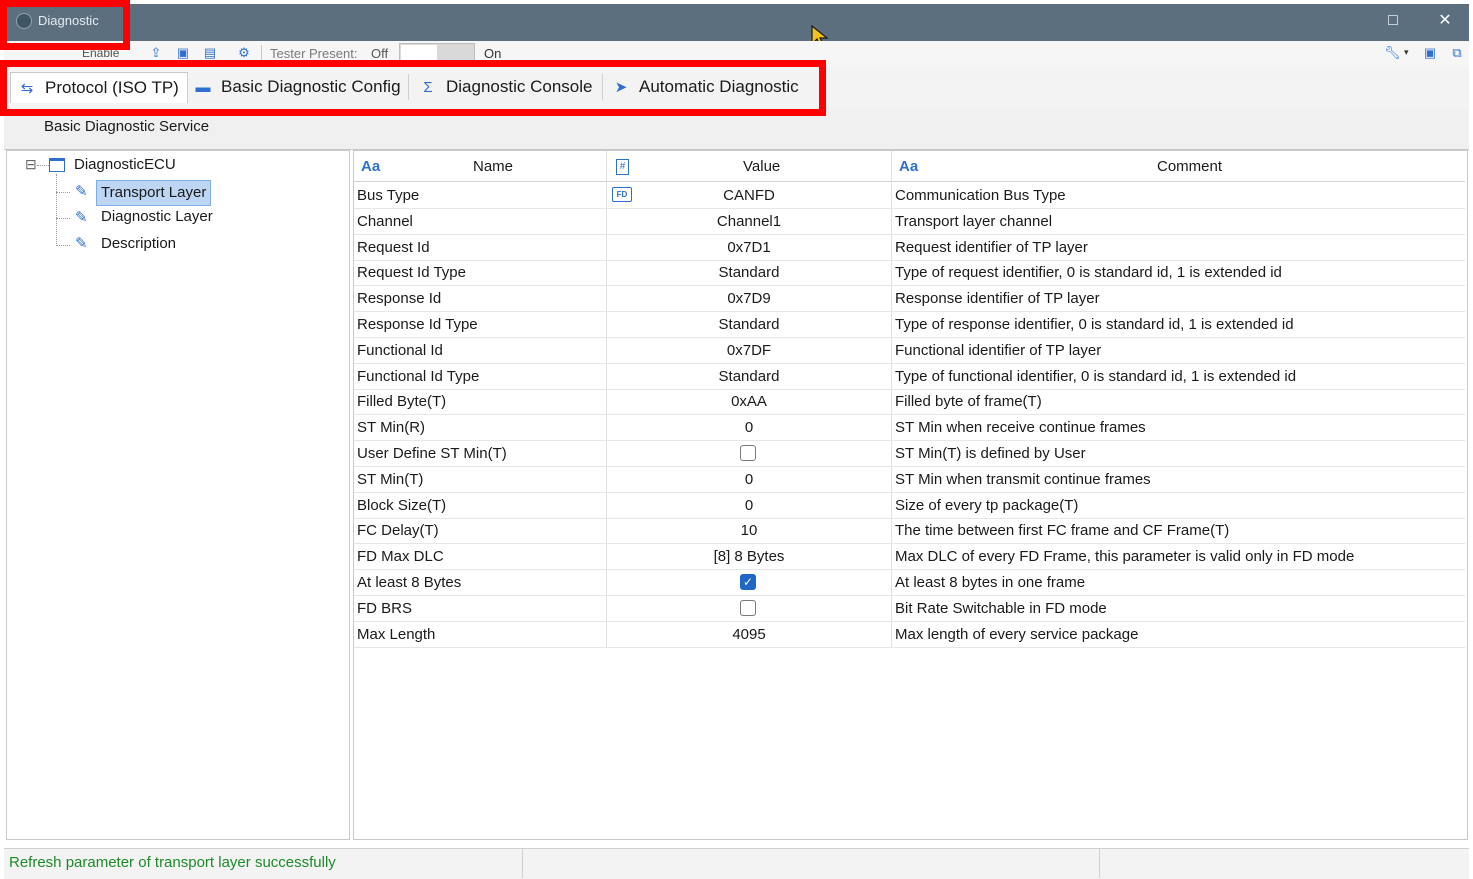 The height and width of the screenshot is (879, 1473). I want to click on column-header-comment: Comment, so click(1189, 167).